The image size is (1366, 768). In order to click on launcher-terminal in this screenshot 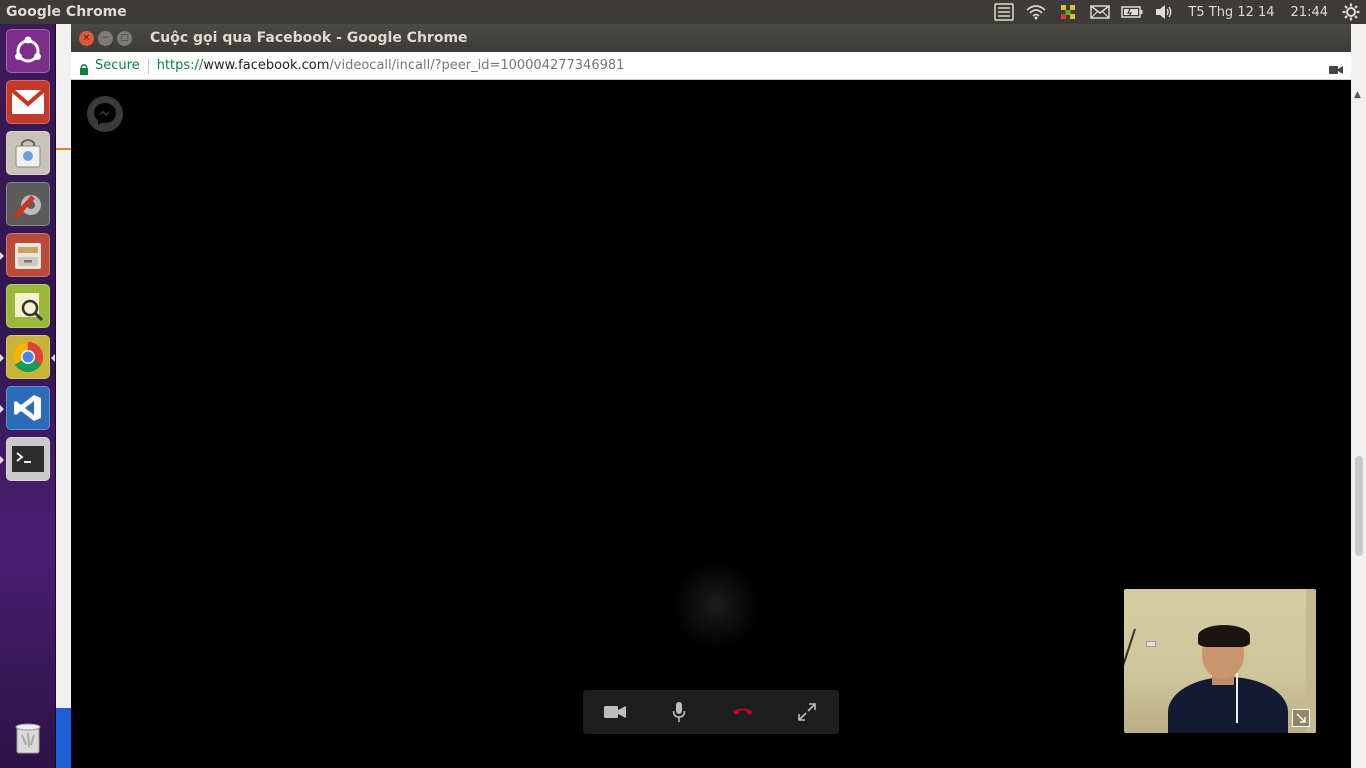, I will do `click(28, 459)`.